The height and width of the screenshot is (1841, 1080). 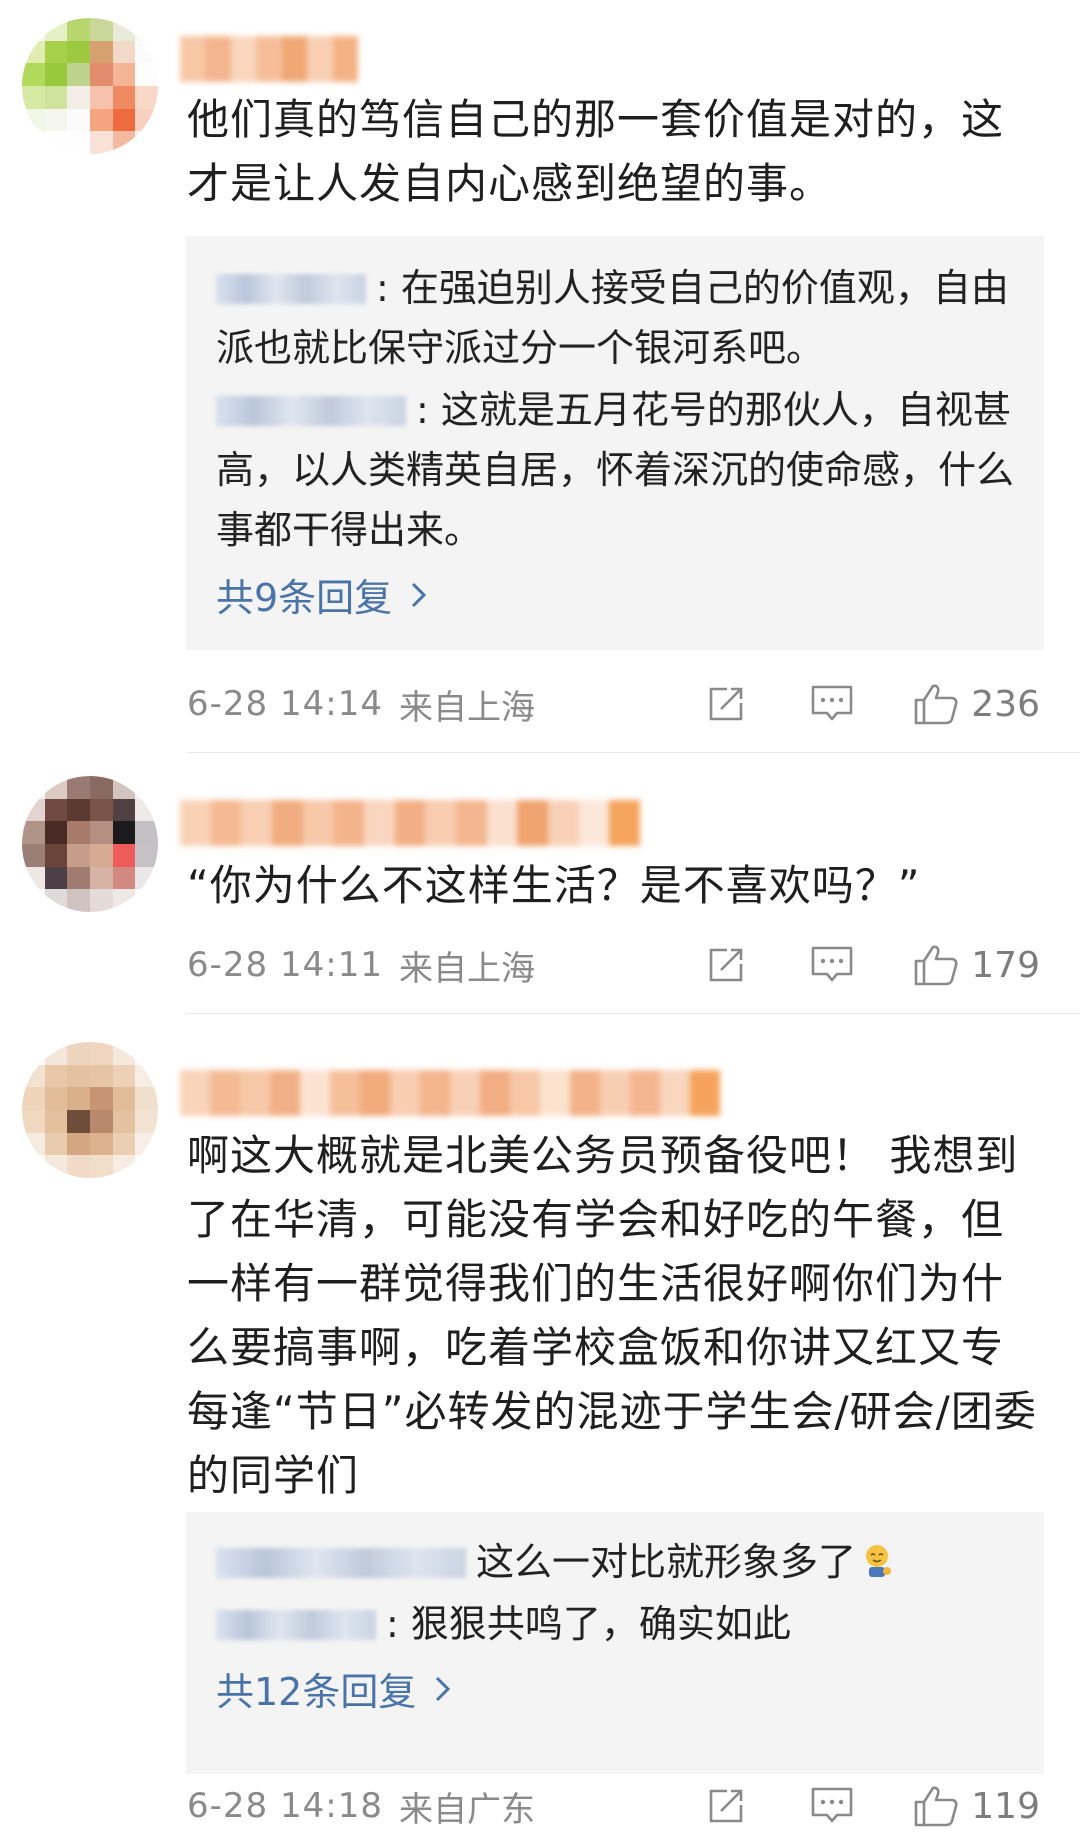 I want to click on like-count: 119, so click(x=1005, y=1806).